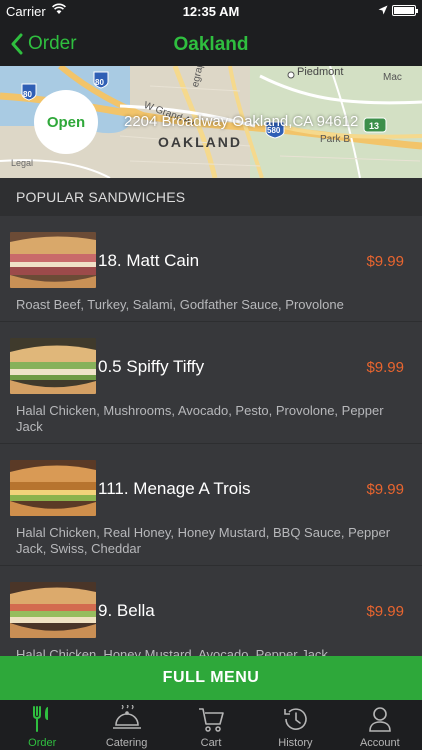 The height and width of the screenshot is (750, 422). What do you see at coordinates (126, 743) in the screenshot?
I see `tab-label: Catering` at bounding box center [126, 743].